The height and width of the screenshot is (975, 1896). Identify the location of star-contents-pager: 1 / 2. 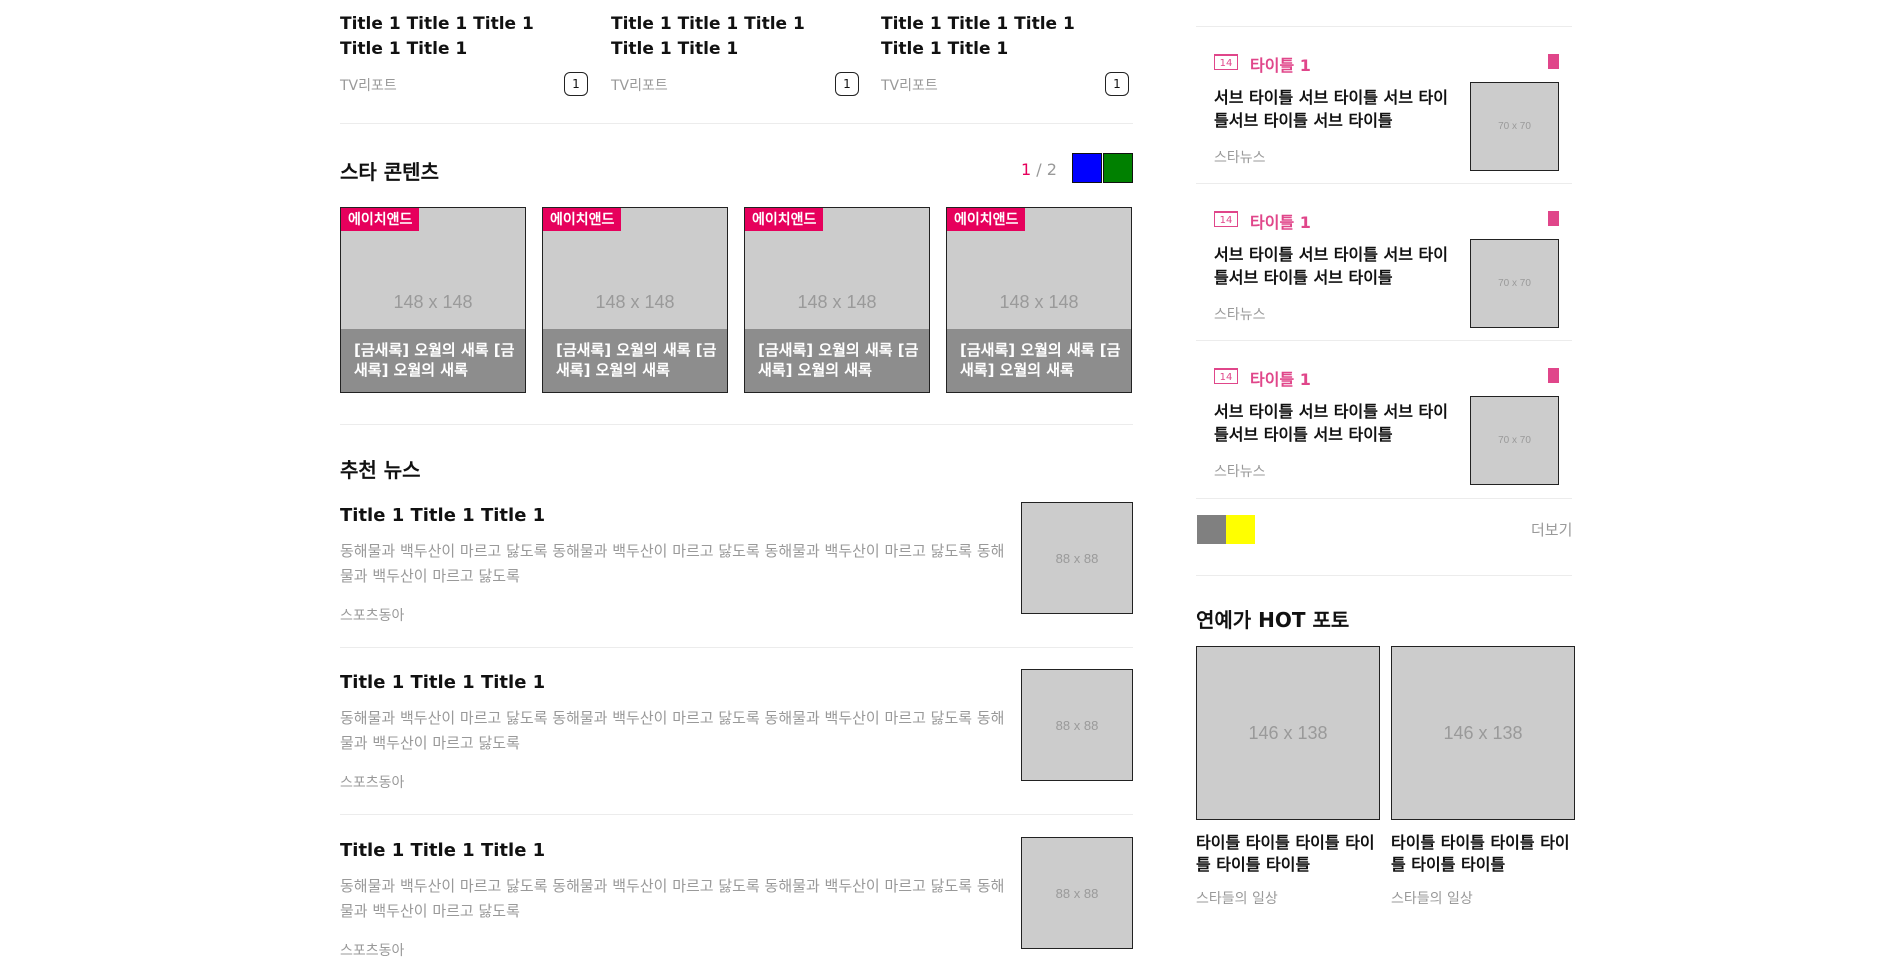
(1039, 169).